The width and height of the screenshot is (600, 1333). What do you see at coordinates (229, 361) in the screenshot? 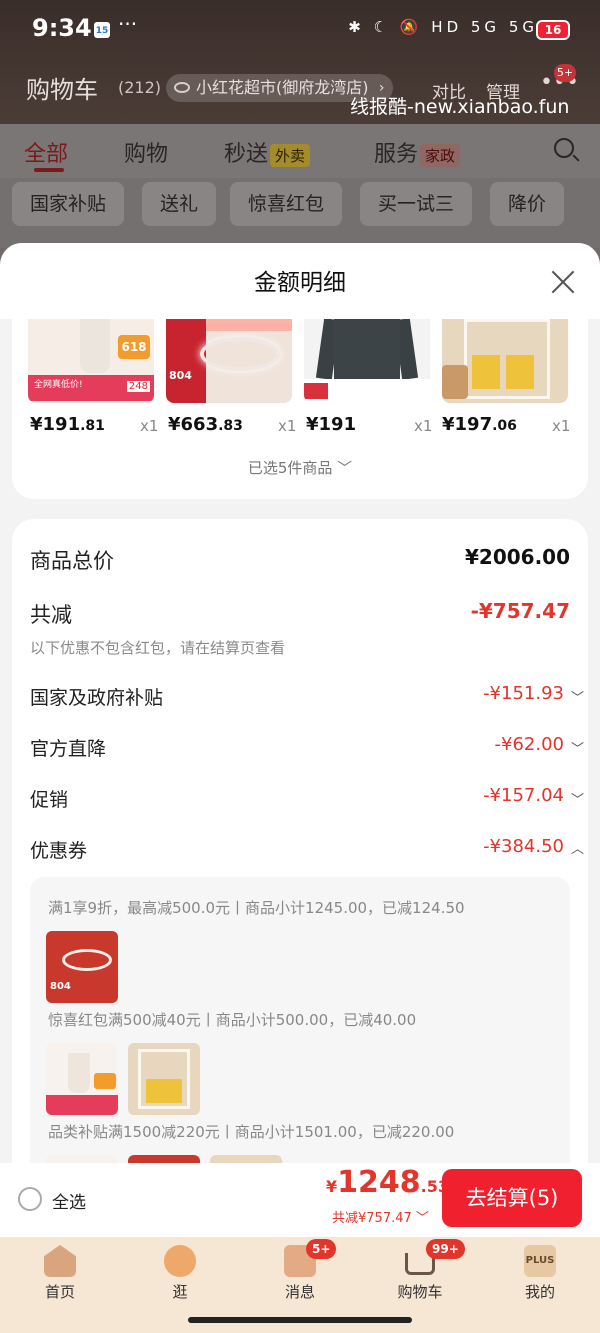
I see `product-thumb-light: 804` at bounding box center [229, 361].